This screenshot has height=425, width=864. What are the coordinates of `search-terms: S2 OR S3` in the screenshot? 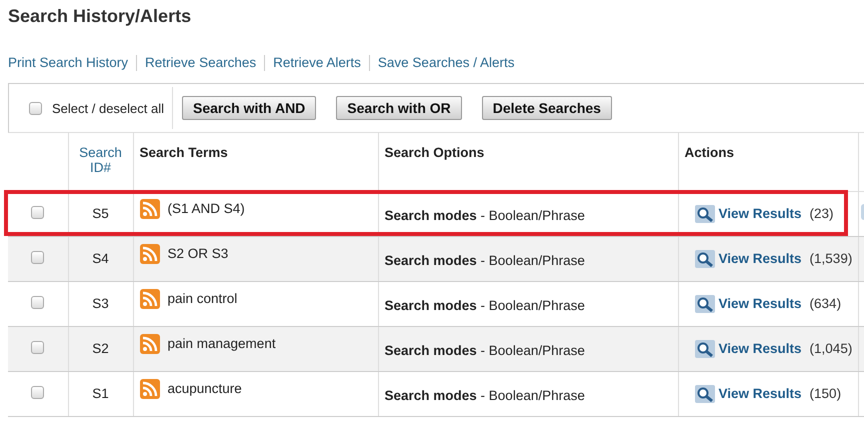 It's located at (198, 253).